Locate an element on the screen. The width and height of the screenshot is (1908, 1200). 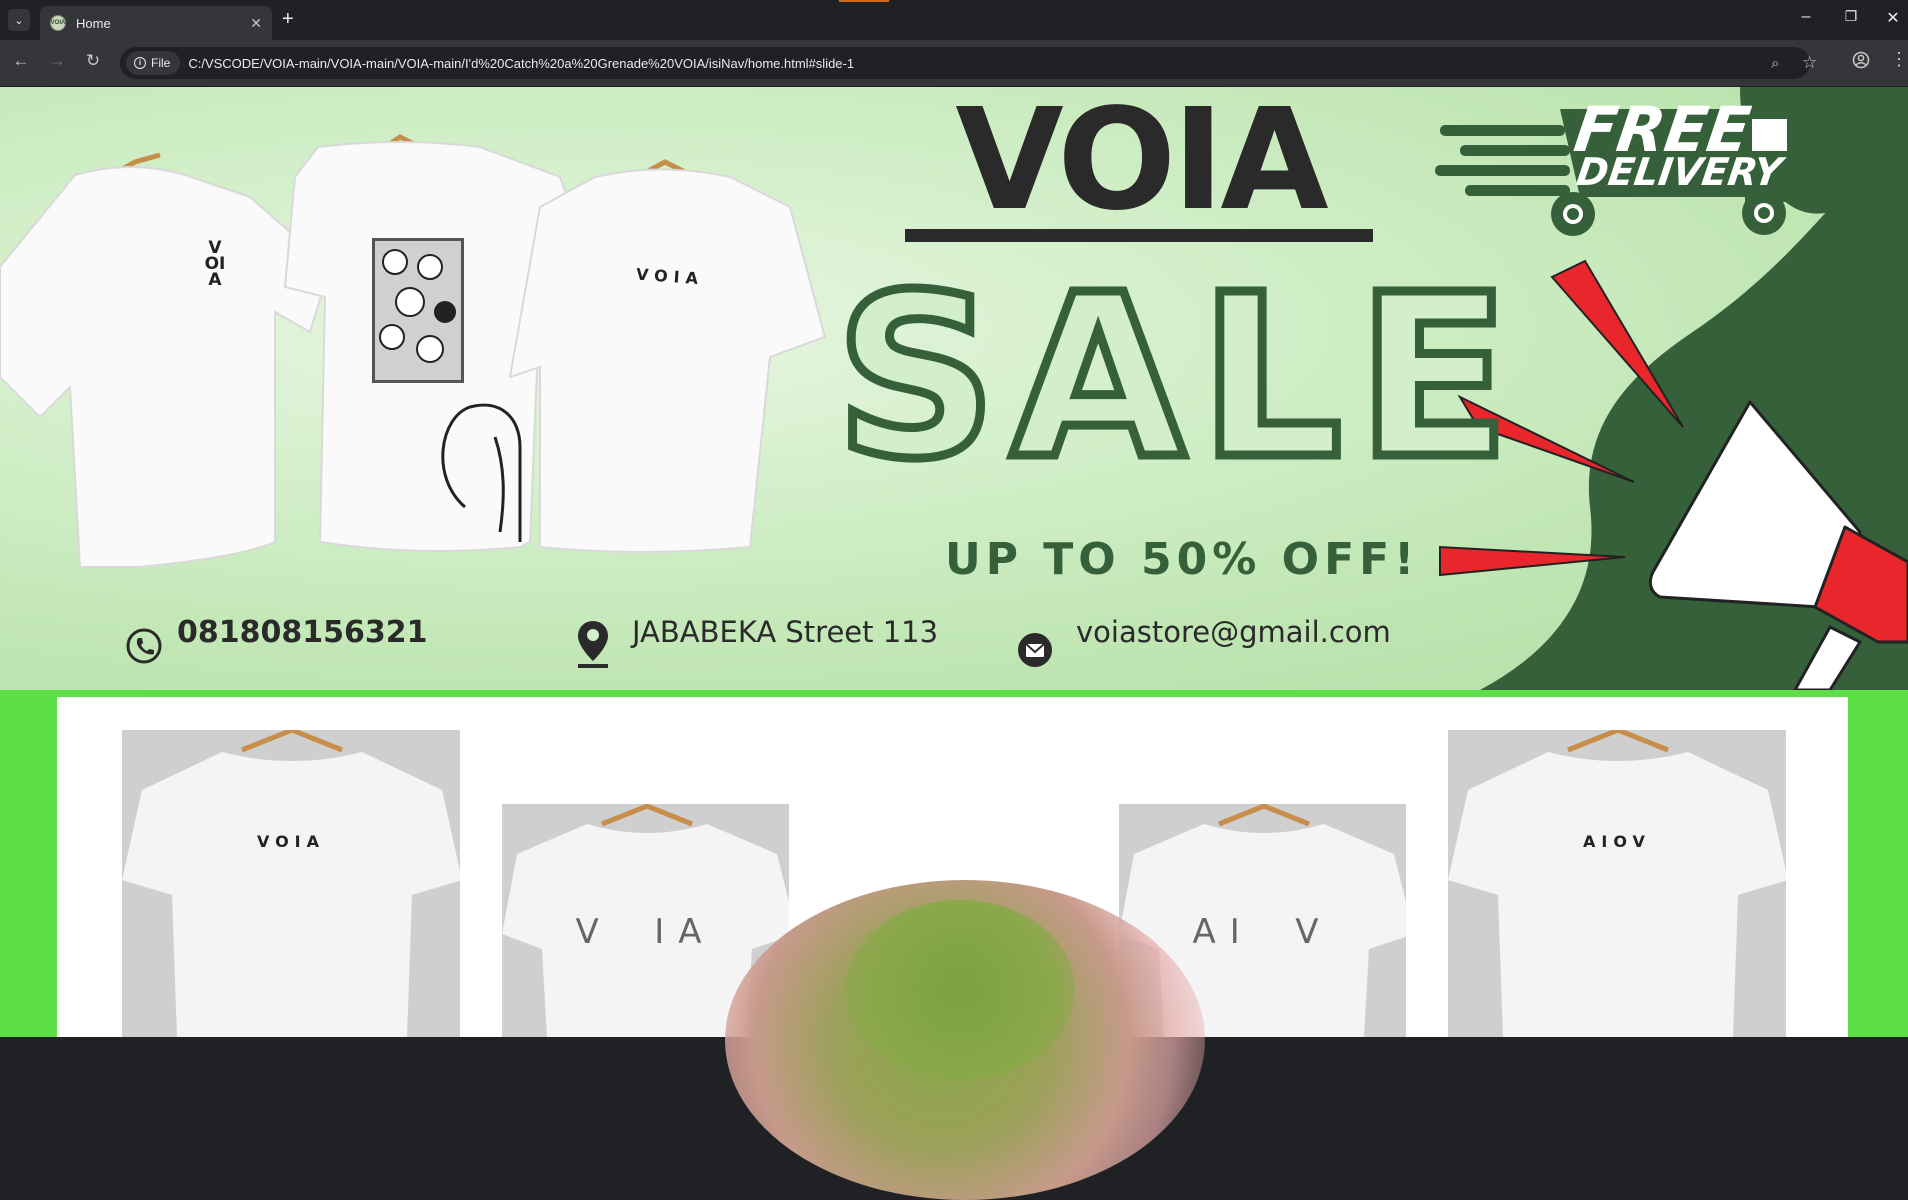
sale-heading: SALE is located at coordinates (1178, 378).